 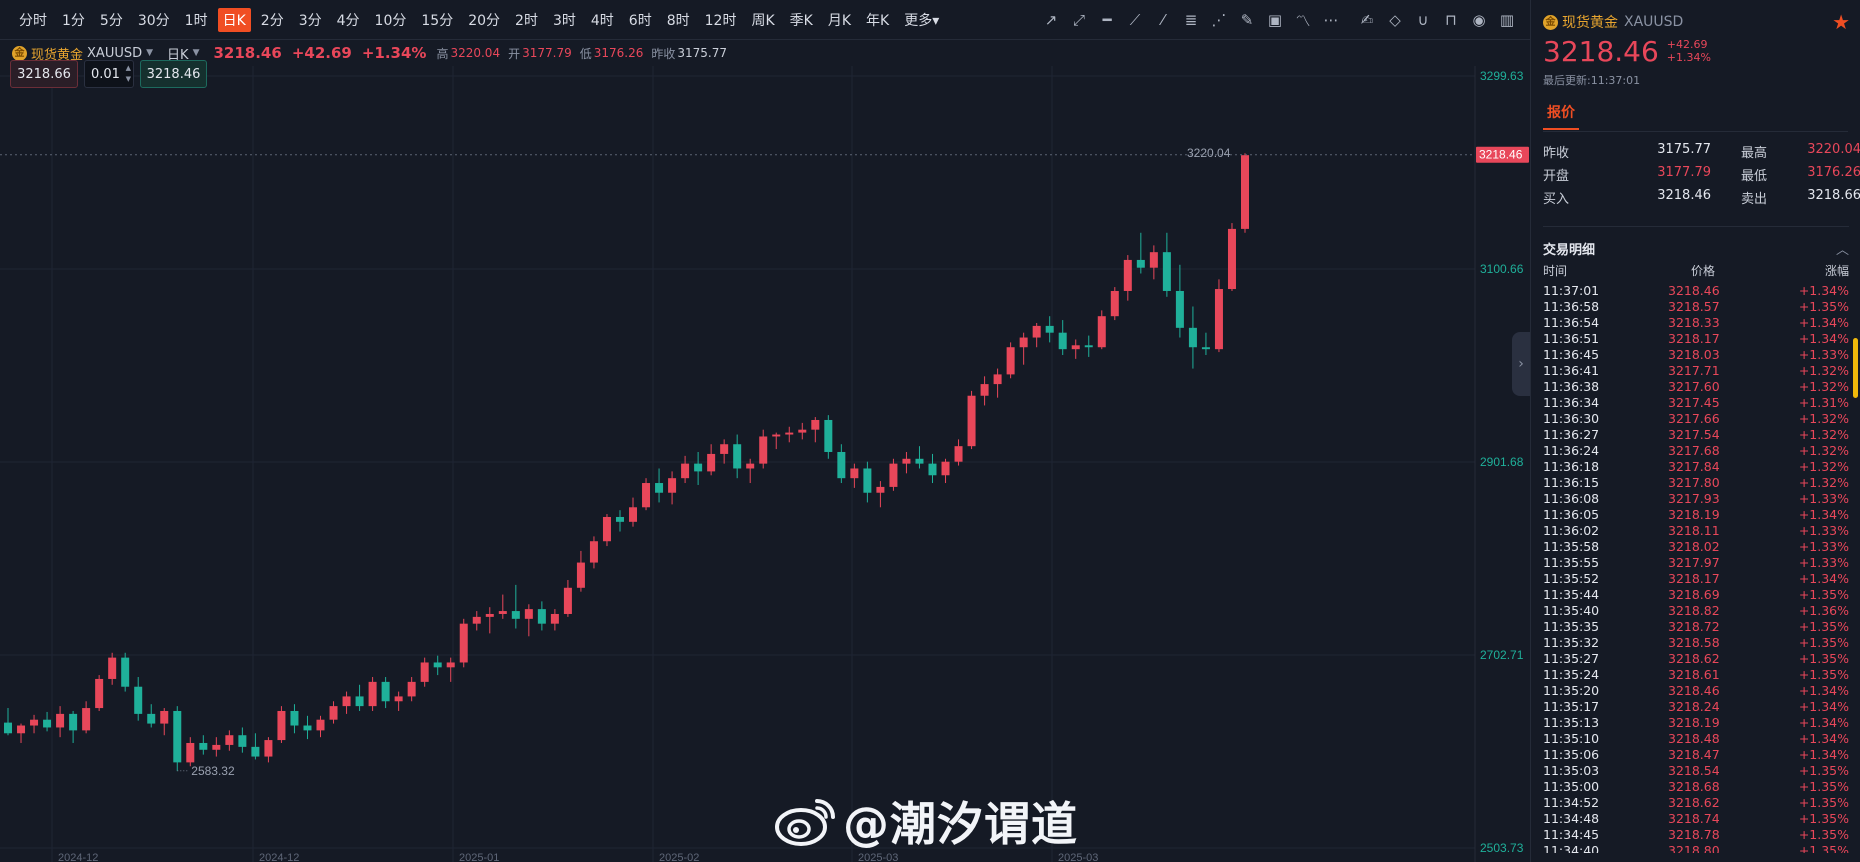 What do you see at coordinates (1163, 20) in the screenshot?
I see `arrow-line-icon: ⁄` at bounding box center [1163, 20].